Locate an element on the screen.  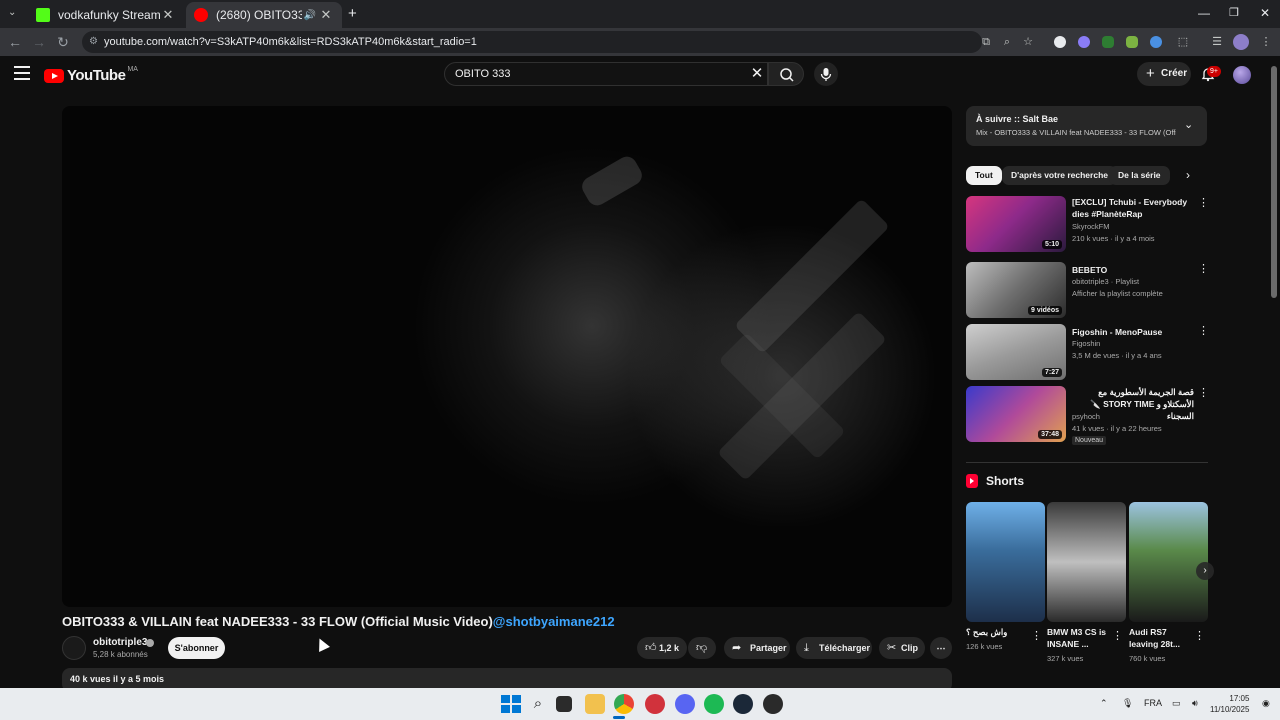
spotify-icon is located at coordinates (714, 704).